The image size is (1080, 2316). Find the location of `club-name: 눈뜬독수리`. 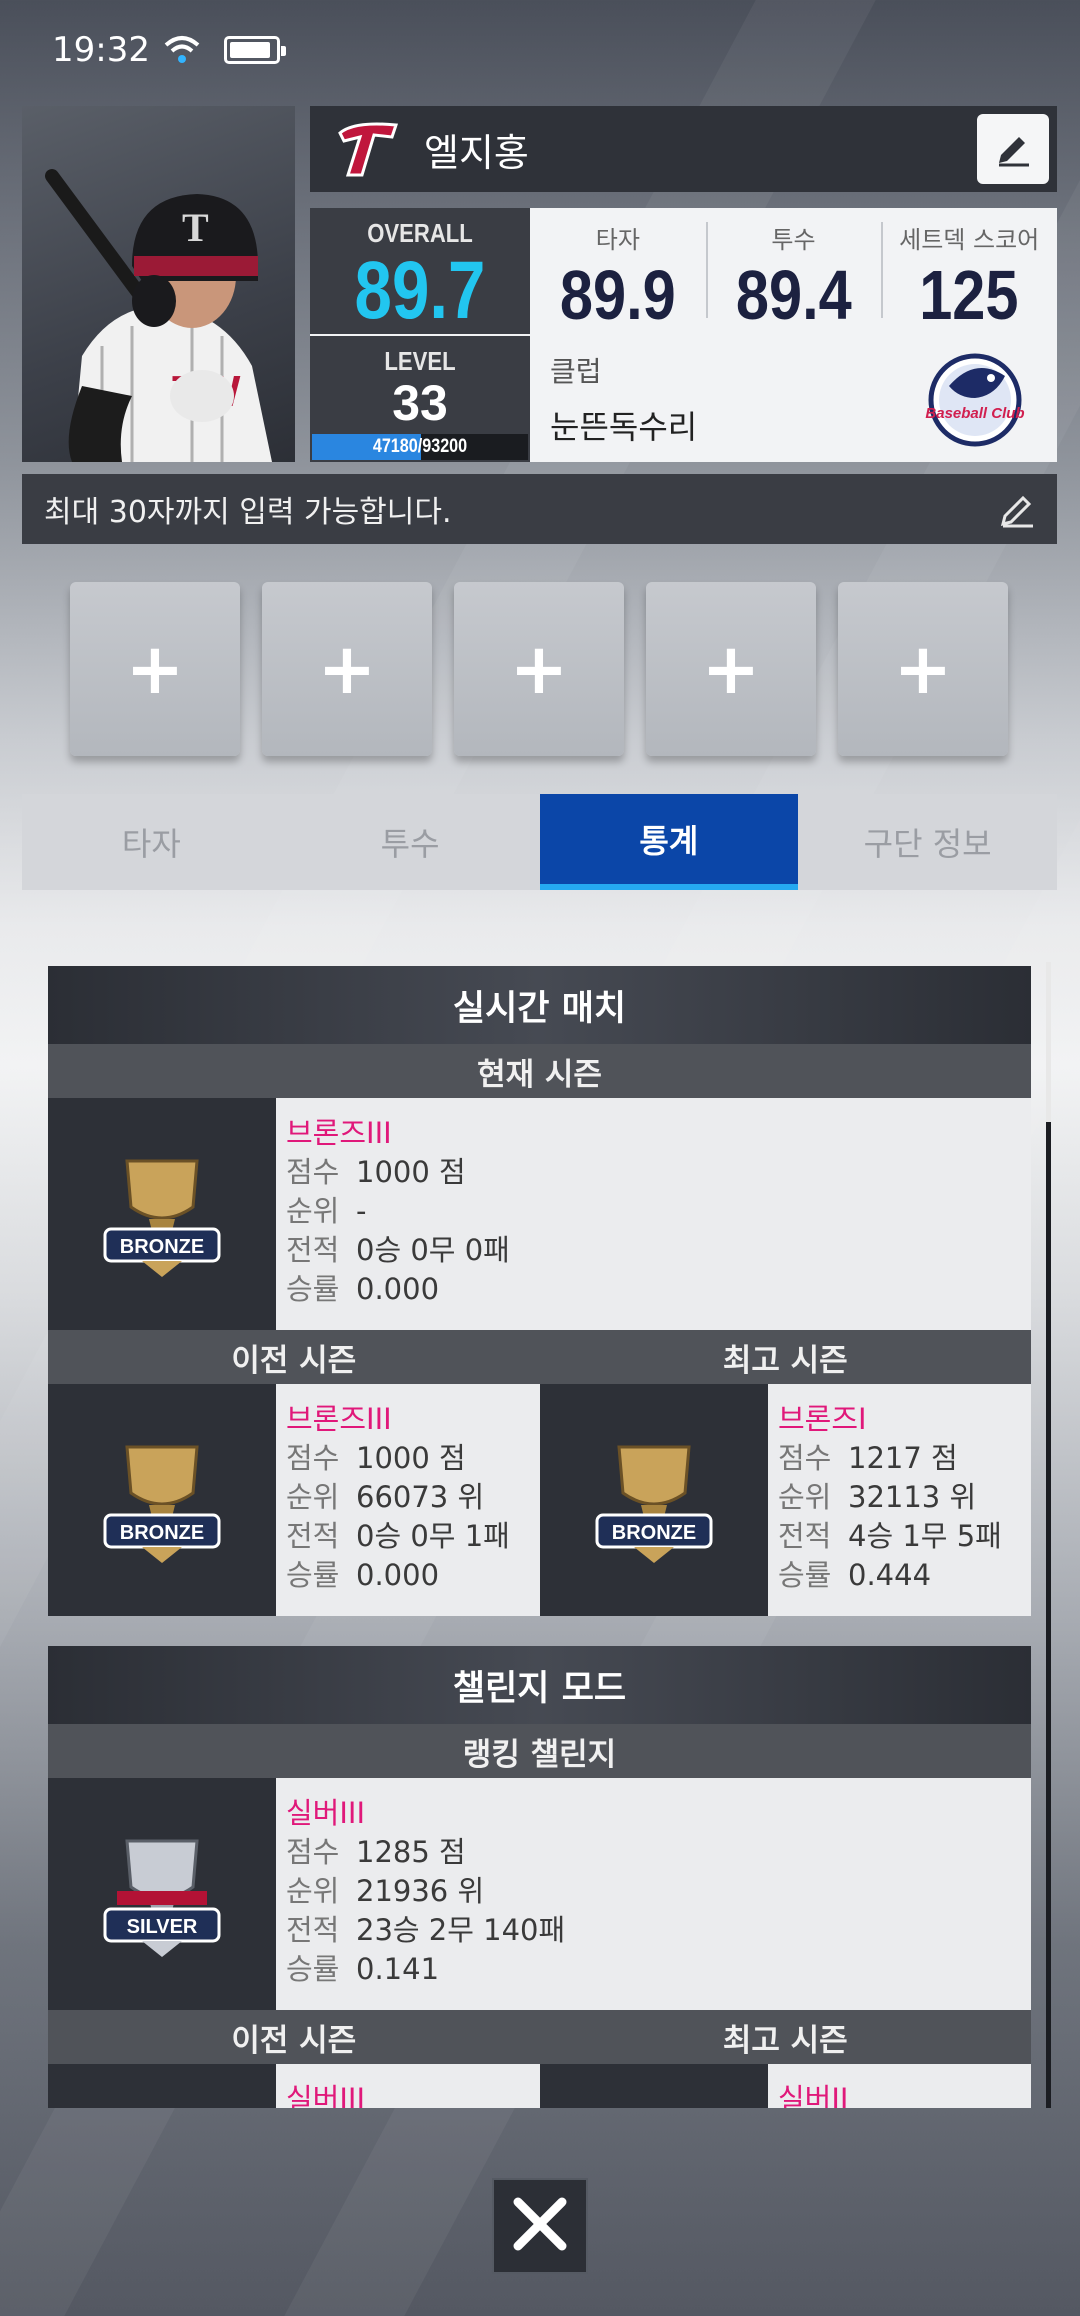

club-name: 눈뜬독수리 is located at coordinates (624, 427).